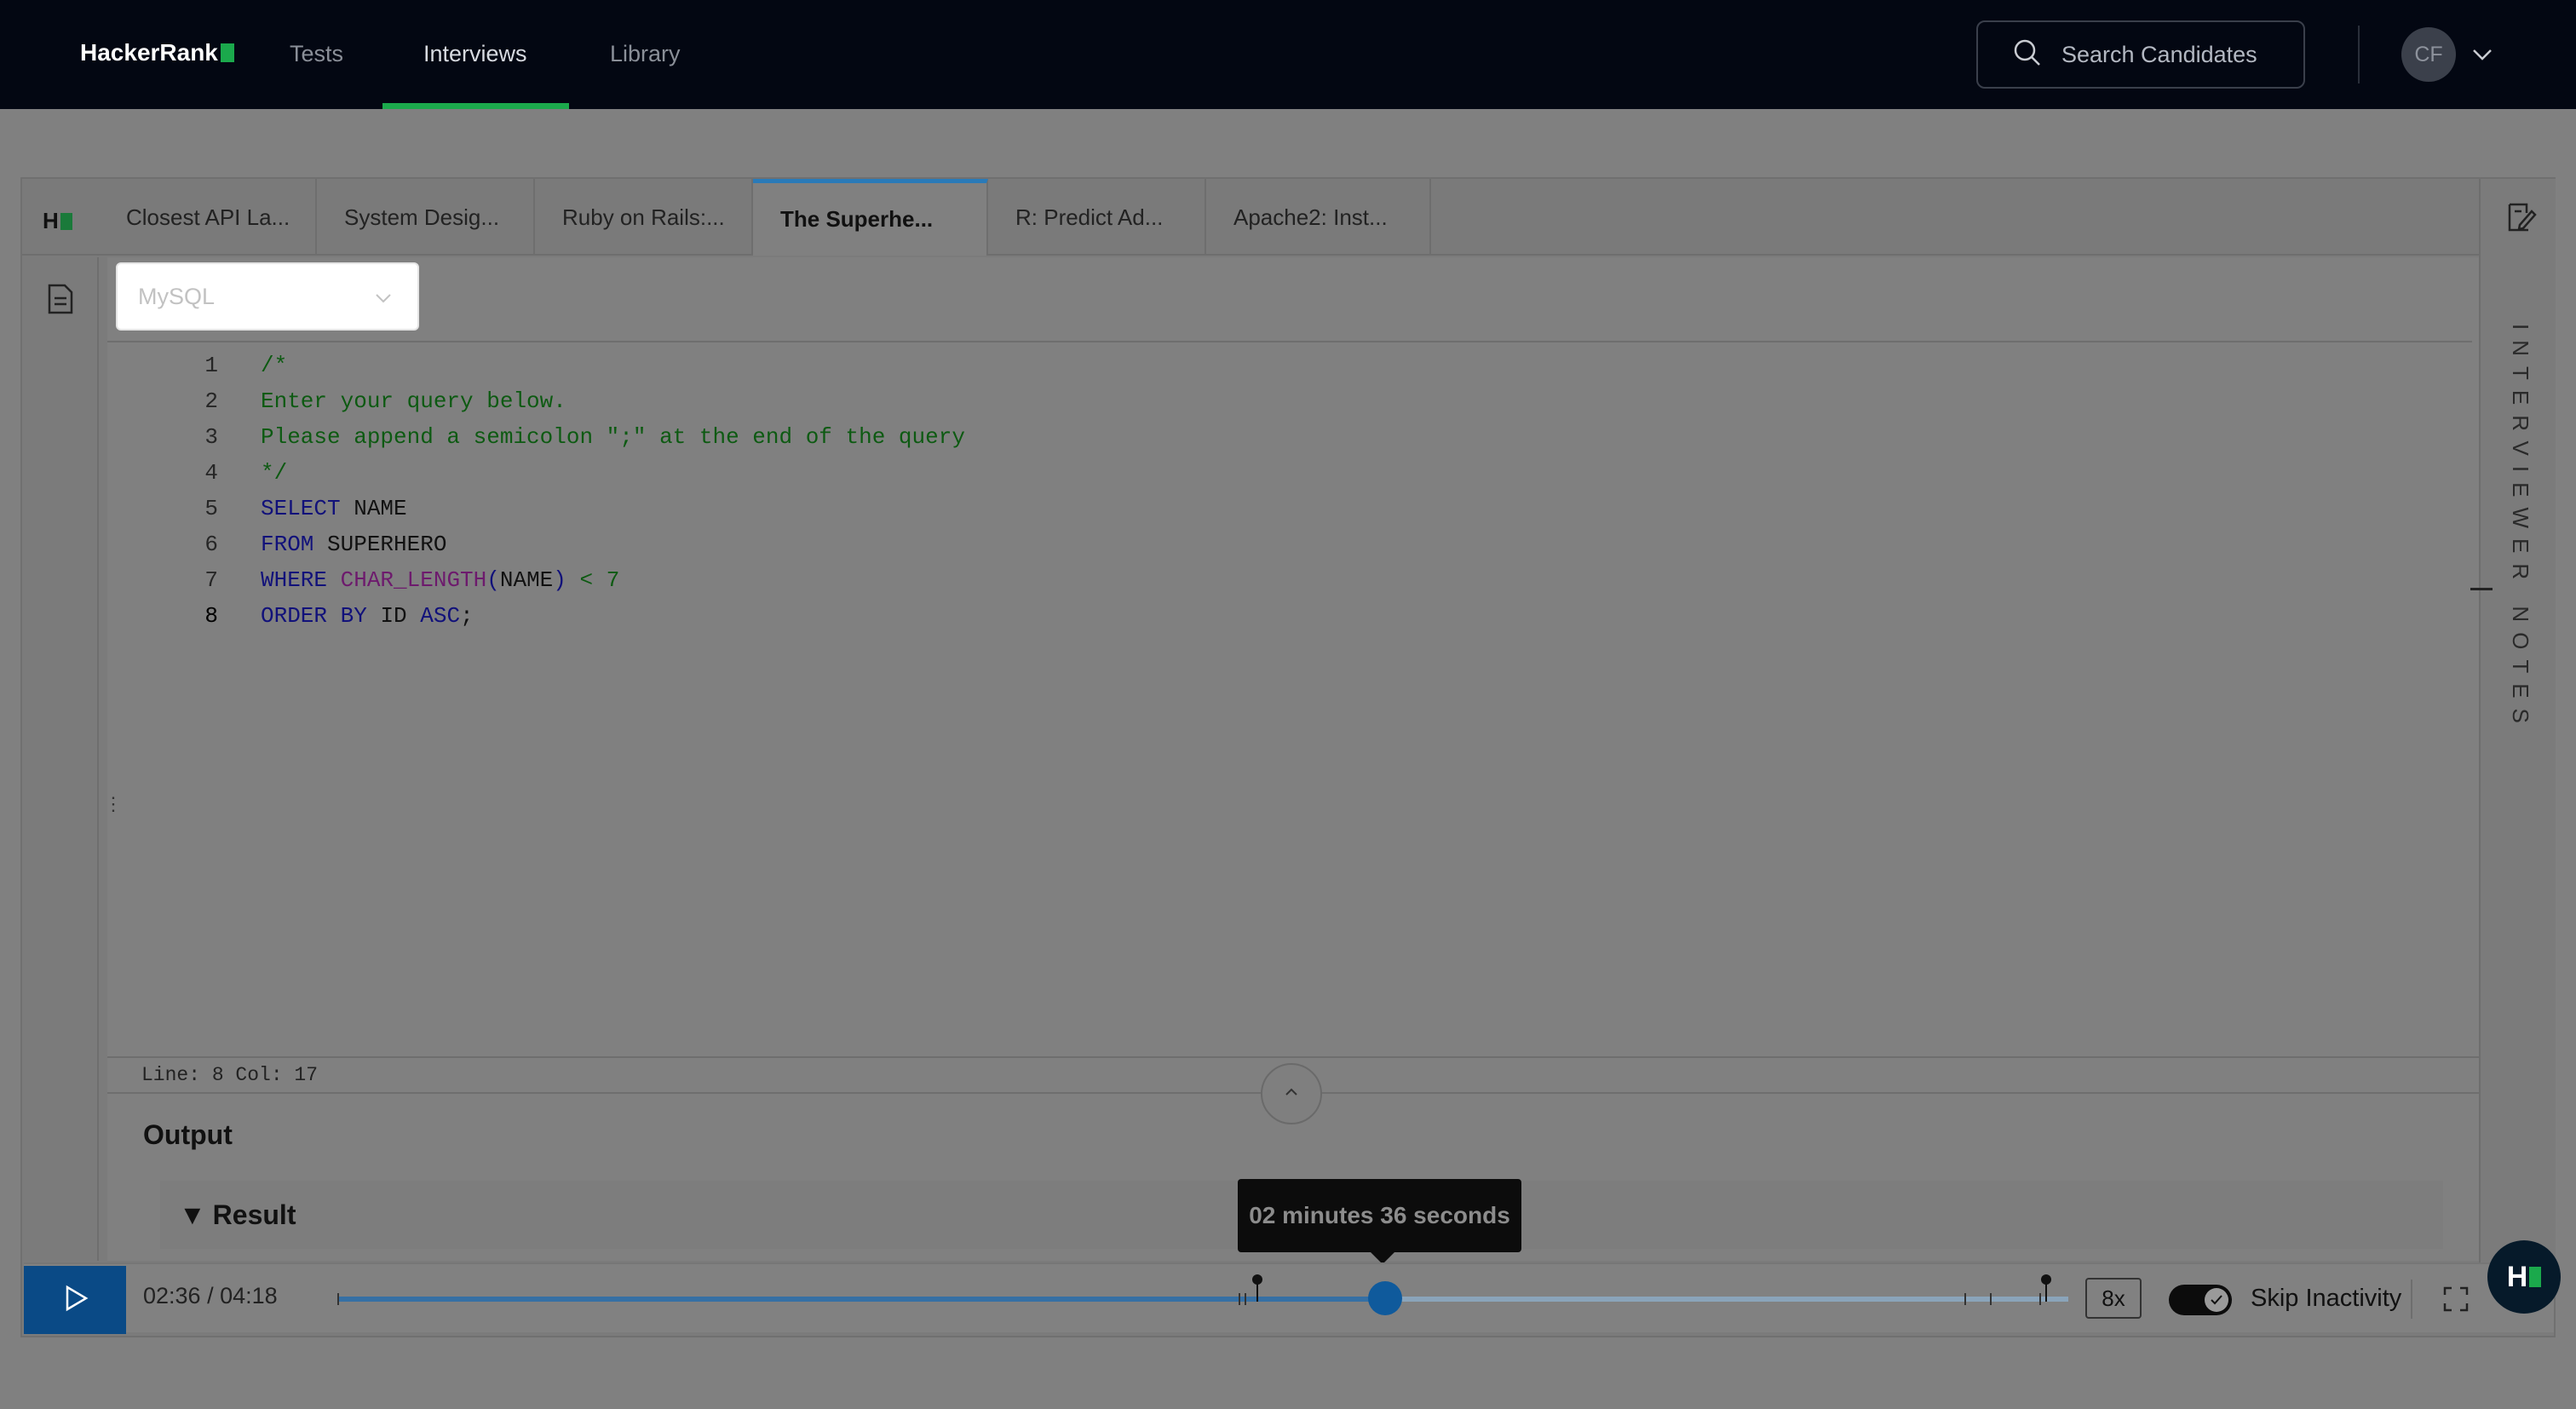 The width and height of the screenshot is (2576, 1409). I want to click on code-token: ORDER, so click(295, 616).